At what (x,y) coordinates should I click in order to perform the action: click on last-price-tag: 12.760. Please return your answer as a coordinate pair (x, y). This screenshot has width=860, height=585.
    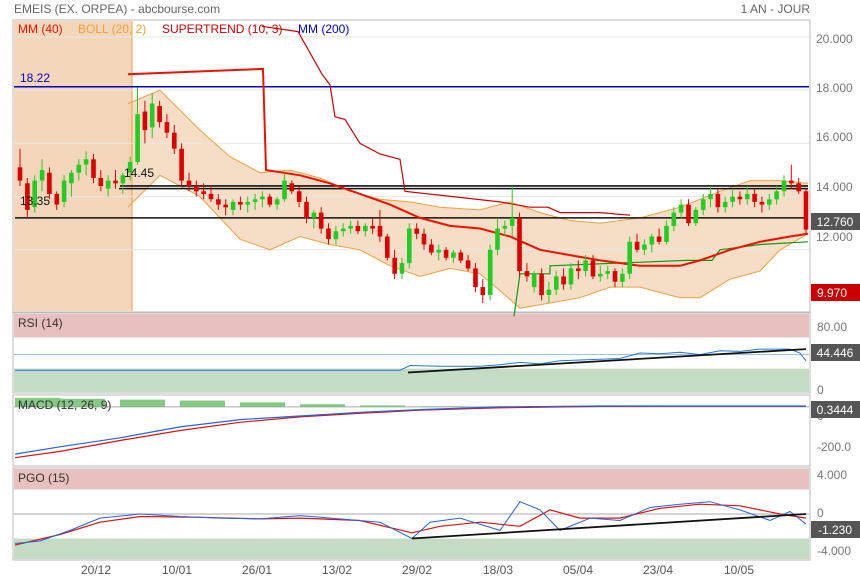
    Looking at the image, I should click on (835, 222).